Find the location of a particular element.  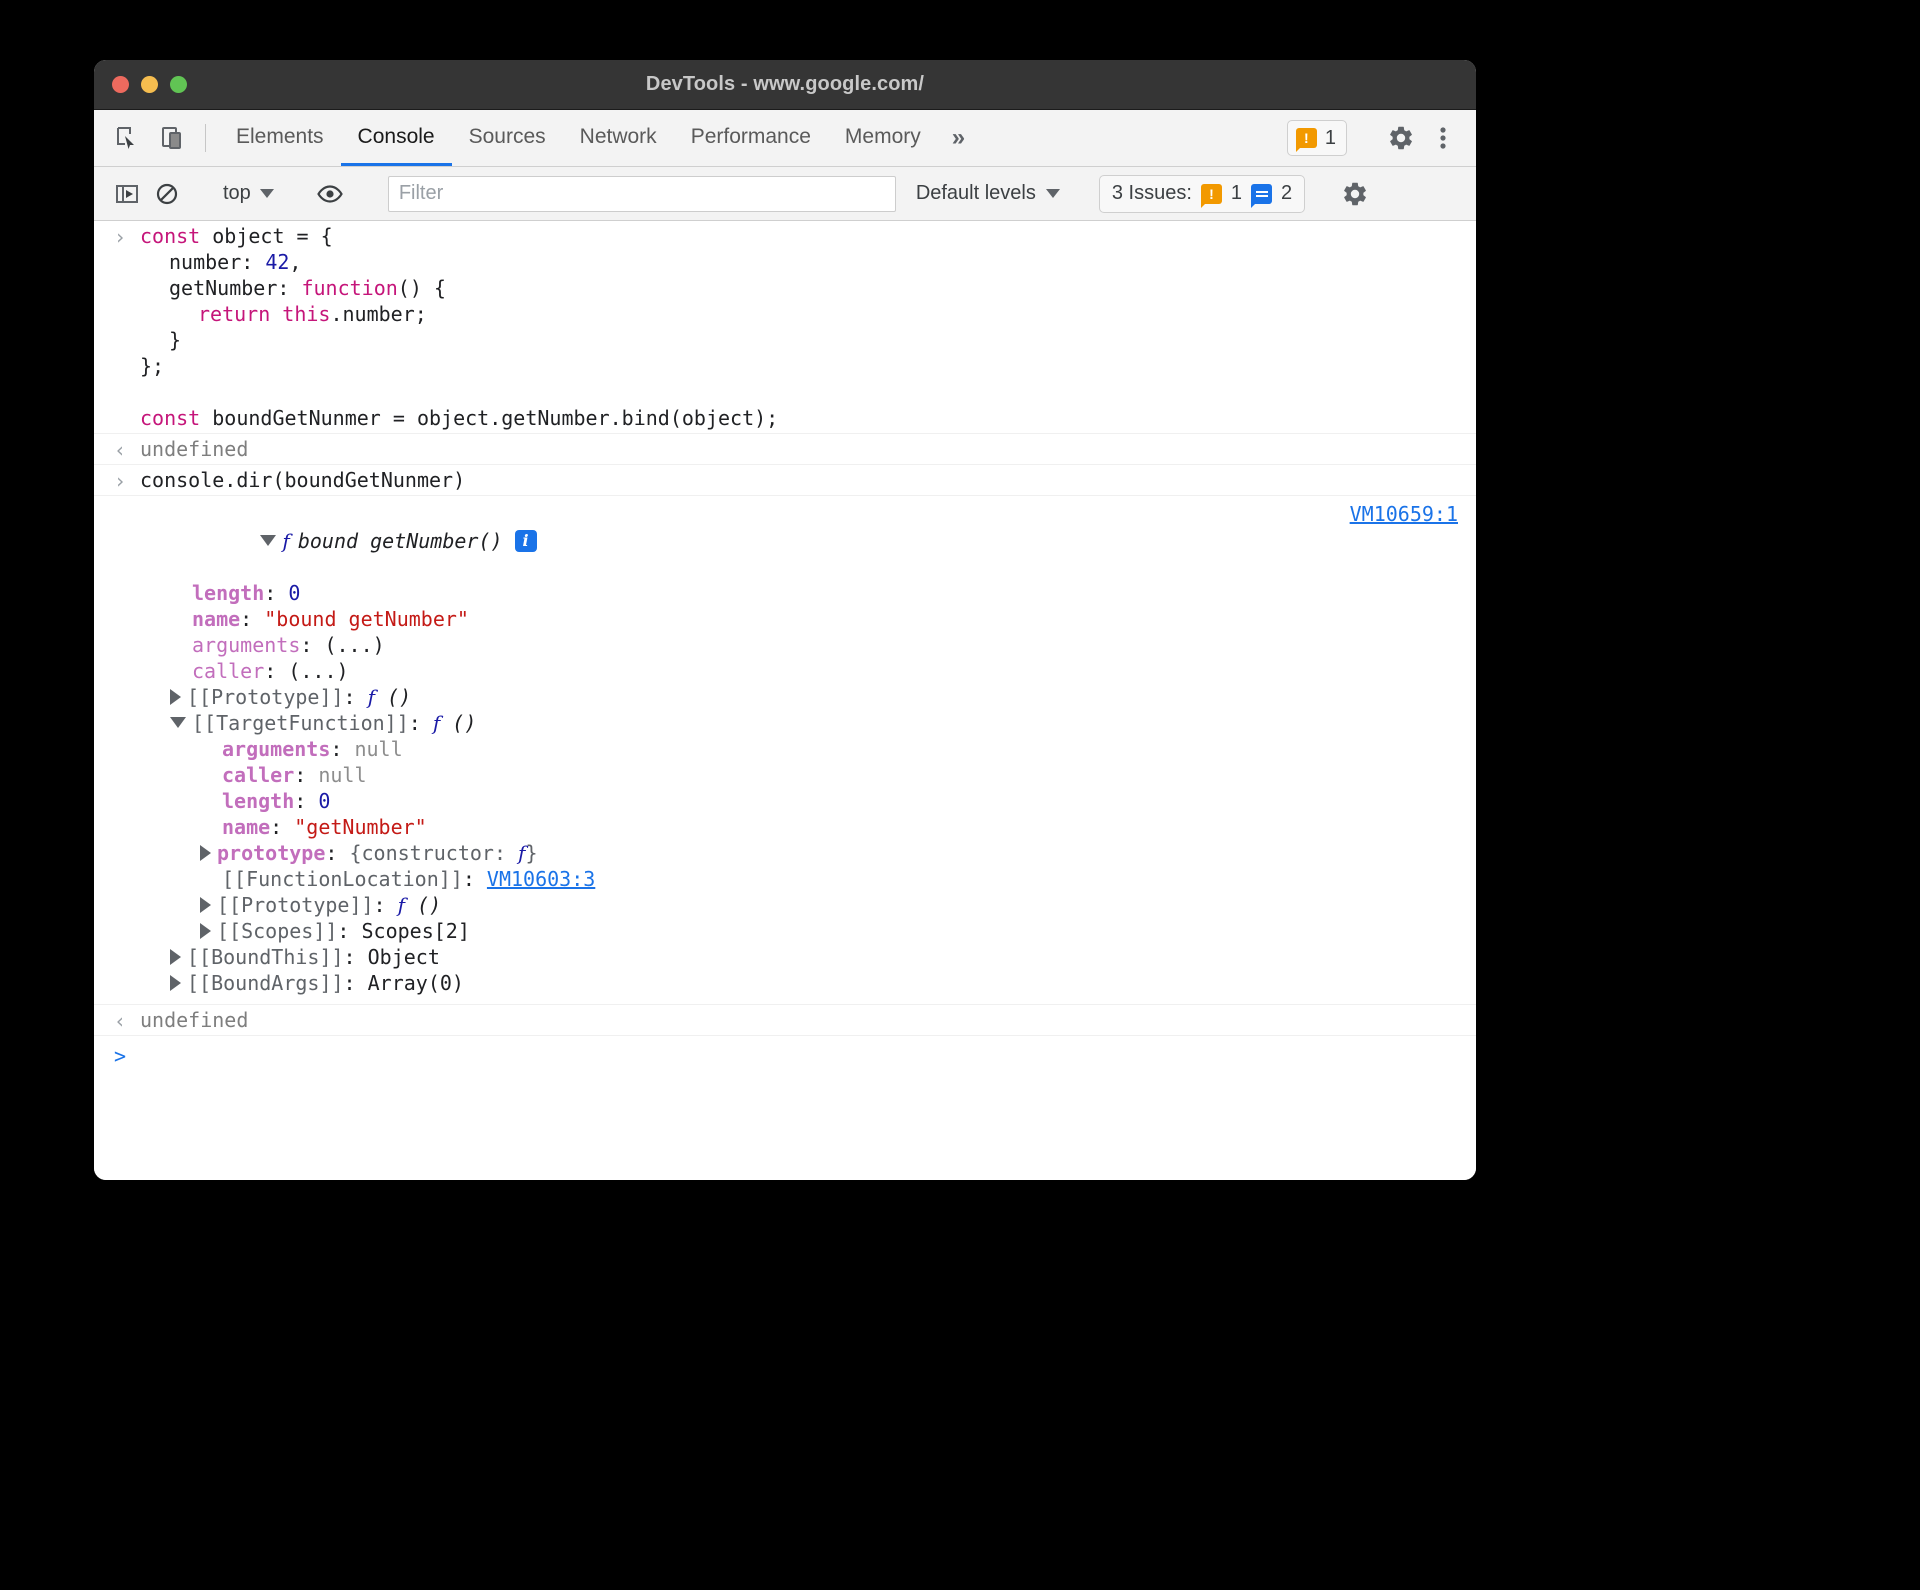

property-value: Scopes[2] is located at coordinates (415, 931).